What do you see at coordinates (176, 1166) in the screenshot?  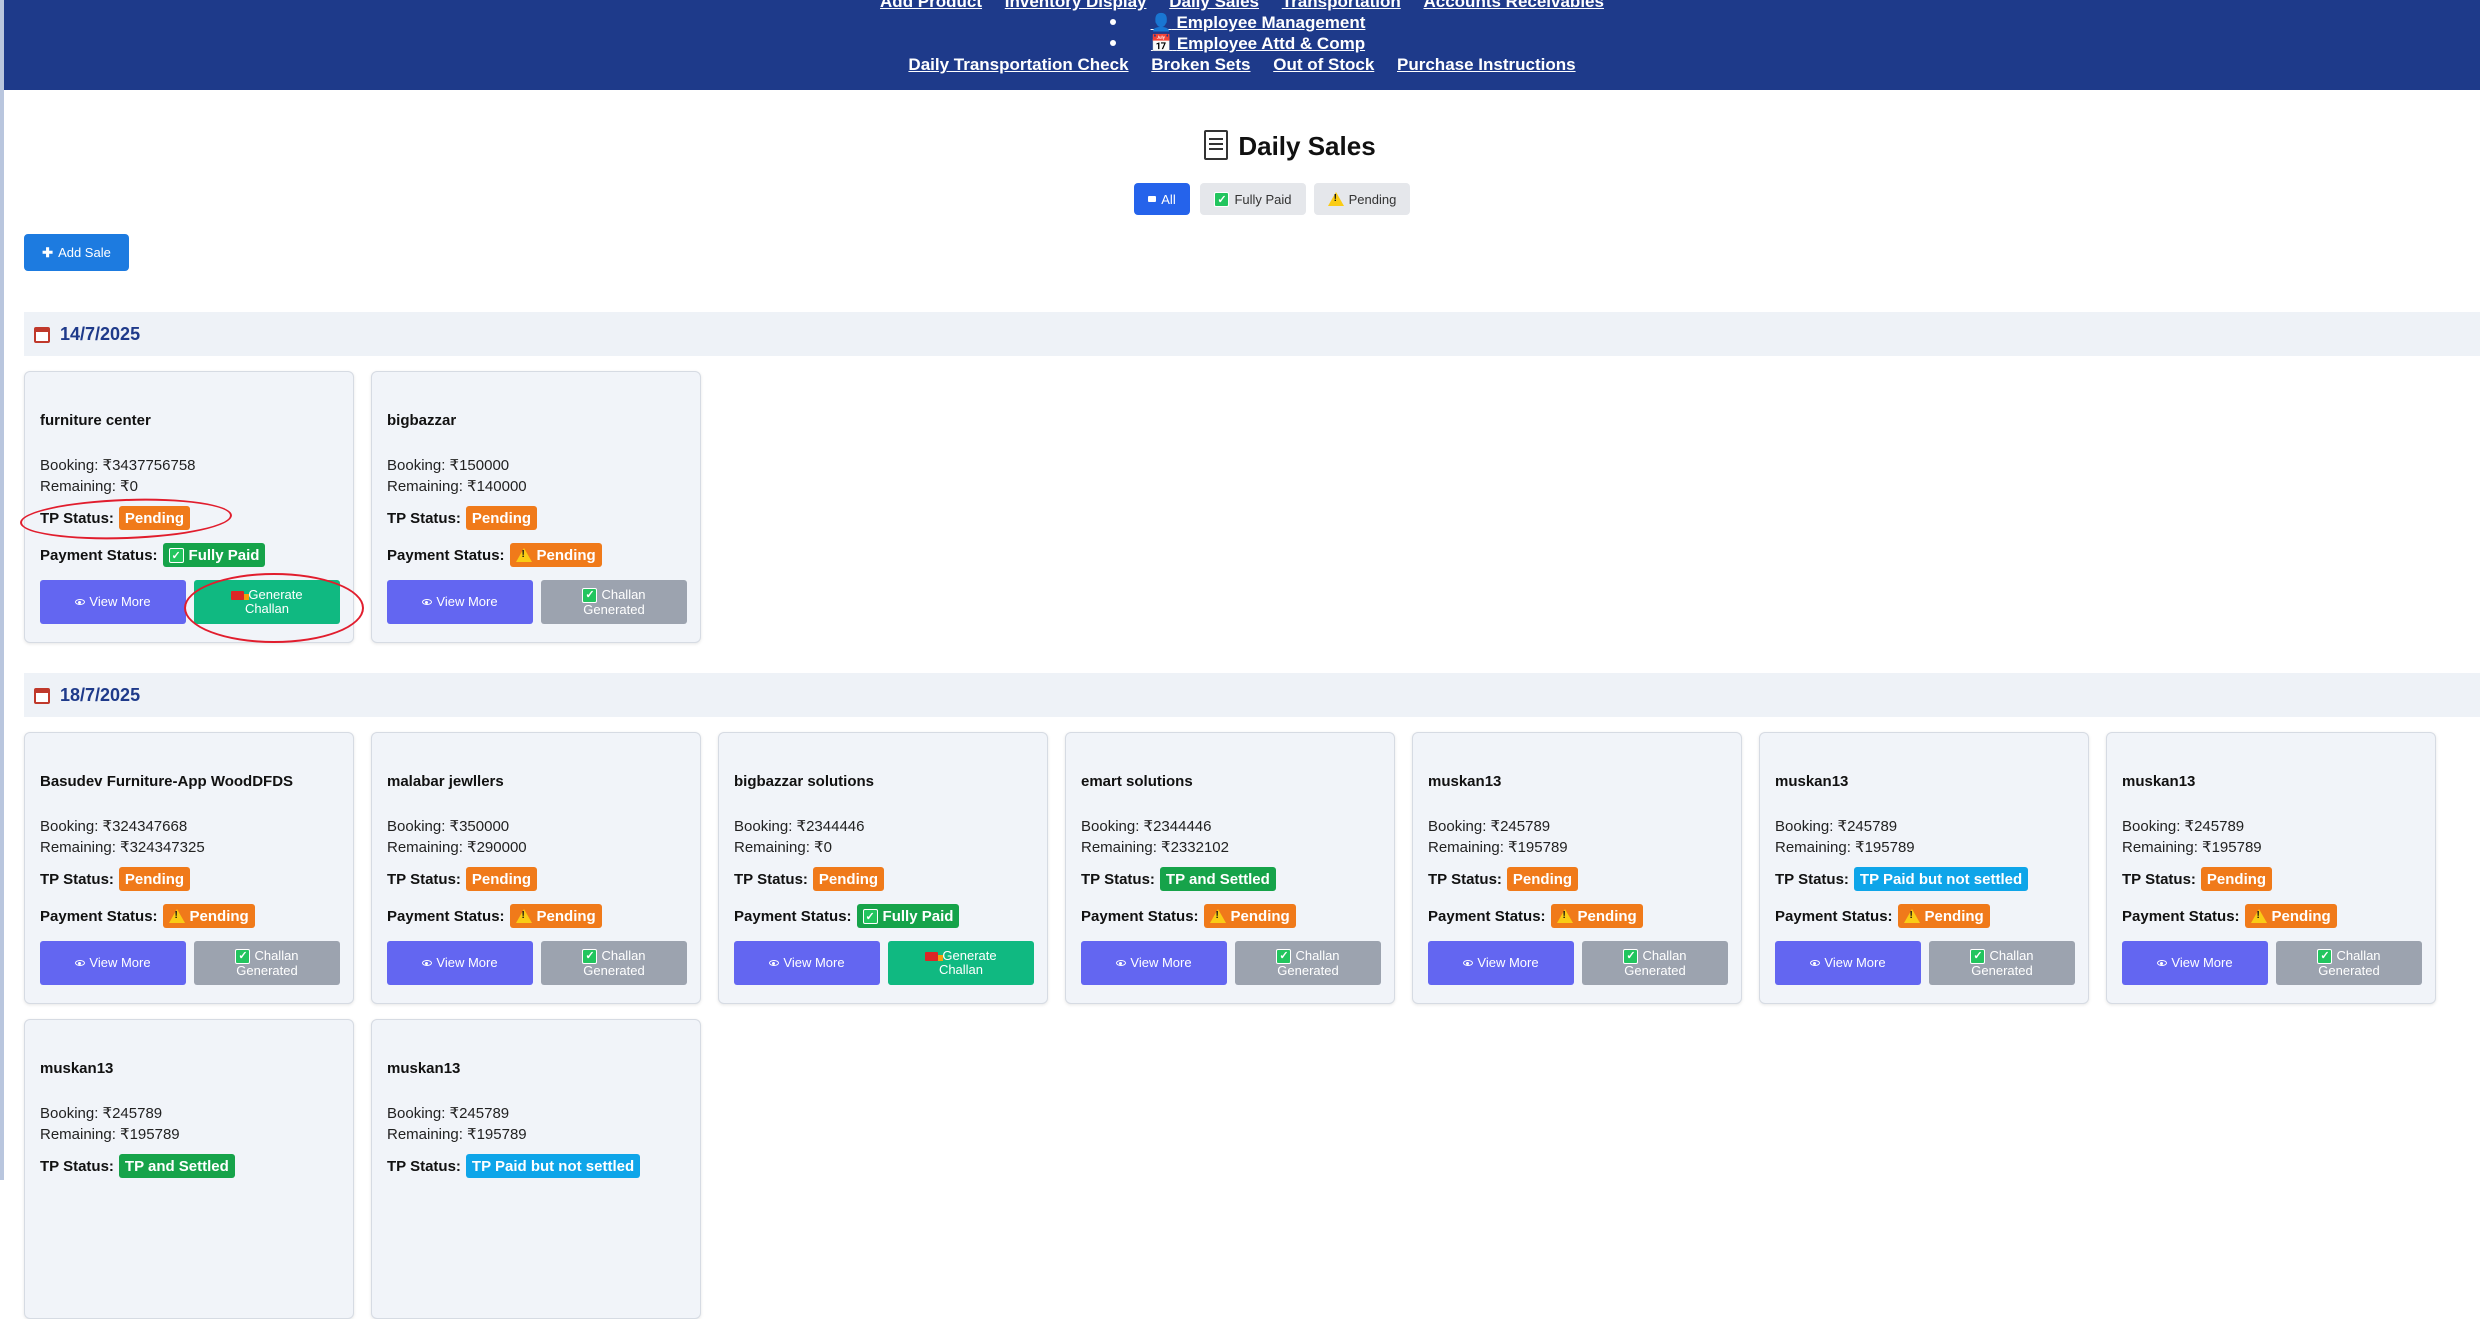 I see `tp-status-badge: TP and Settled` at bounding box center [176, 1166].